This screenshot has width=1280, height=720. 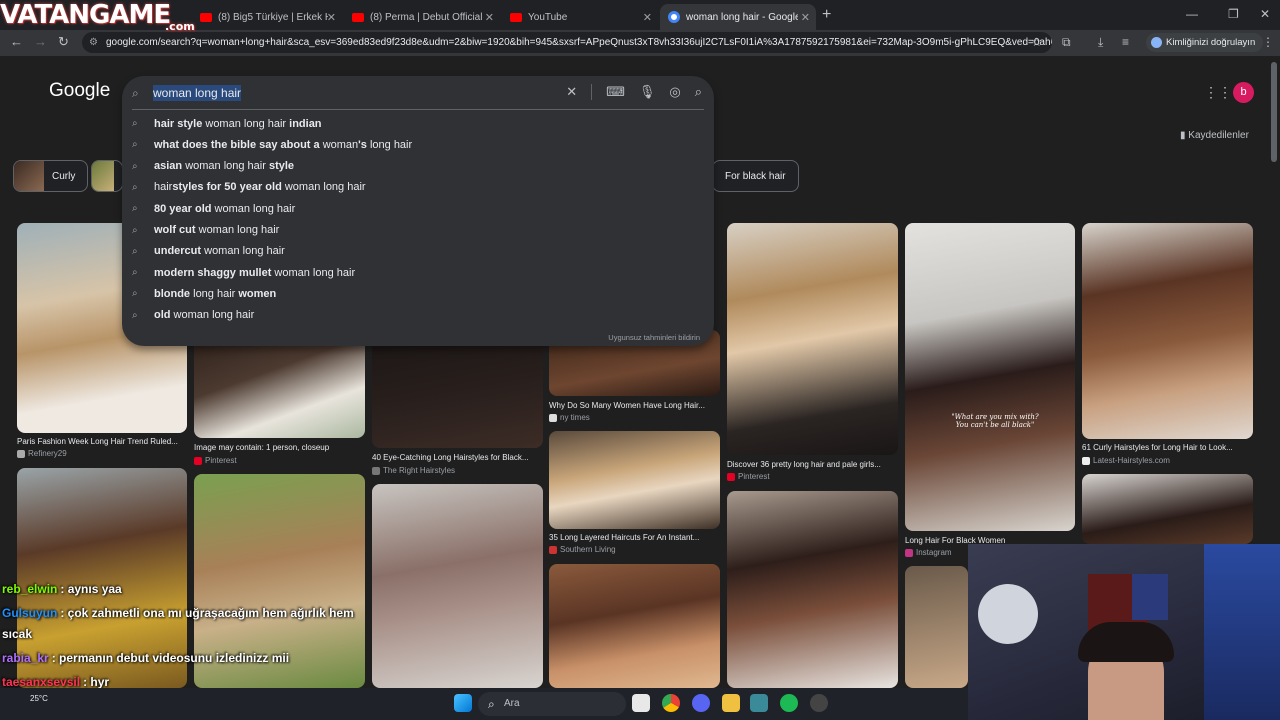 What do you see at coordinates (279, 447) in the screenshot?
I see `result-caption: Image may contain: 1 person, closeup` at bounding box center [279, 447].